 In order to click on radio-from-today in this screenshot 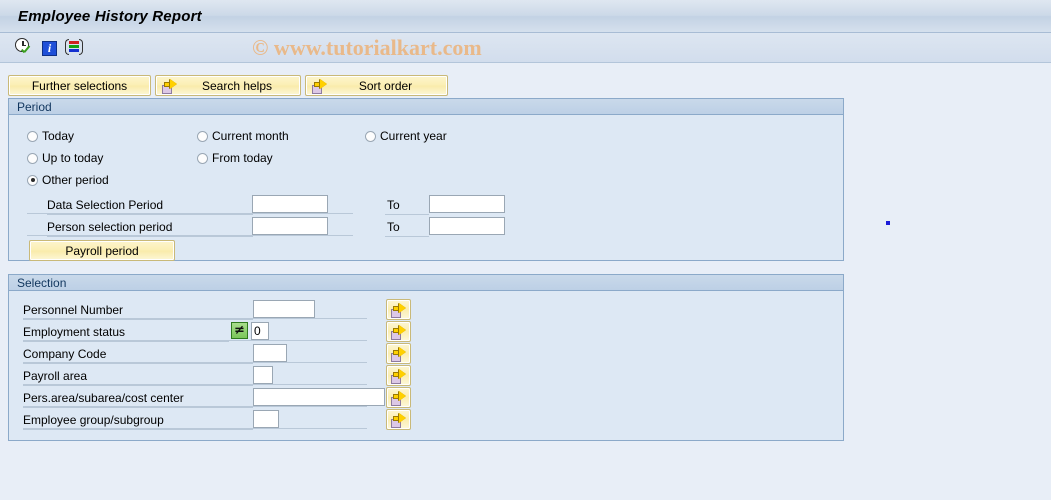, I will do `click(202, 158)`.